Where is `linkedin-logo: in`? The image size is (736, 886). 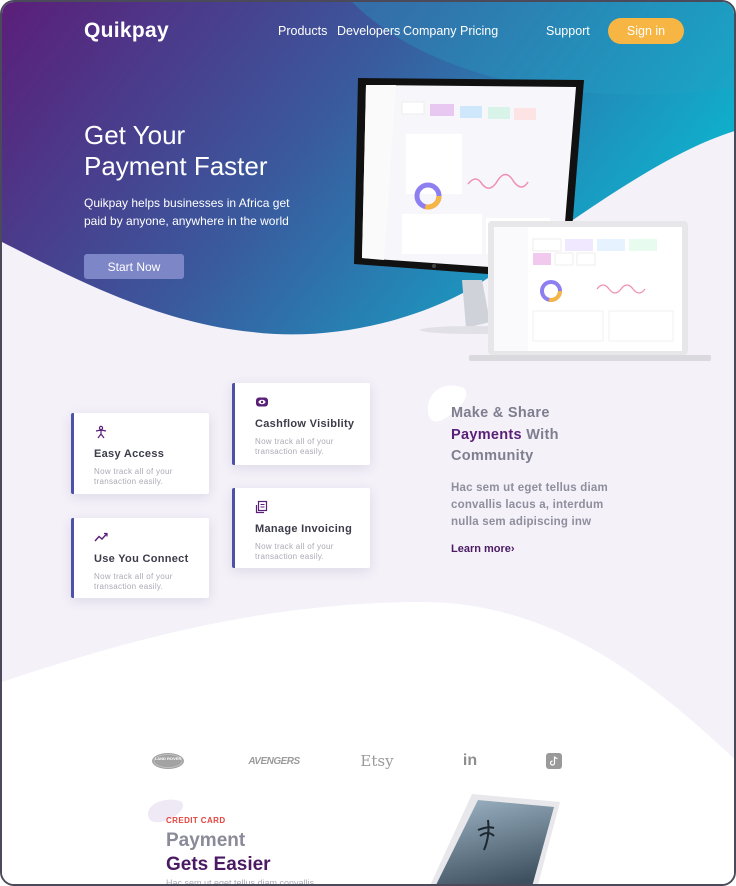
linkedin-logo: in is located at coordinates (470, 760).